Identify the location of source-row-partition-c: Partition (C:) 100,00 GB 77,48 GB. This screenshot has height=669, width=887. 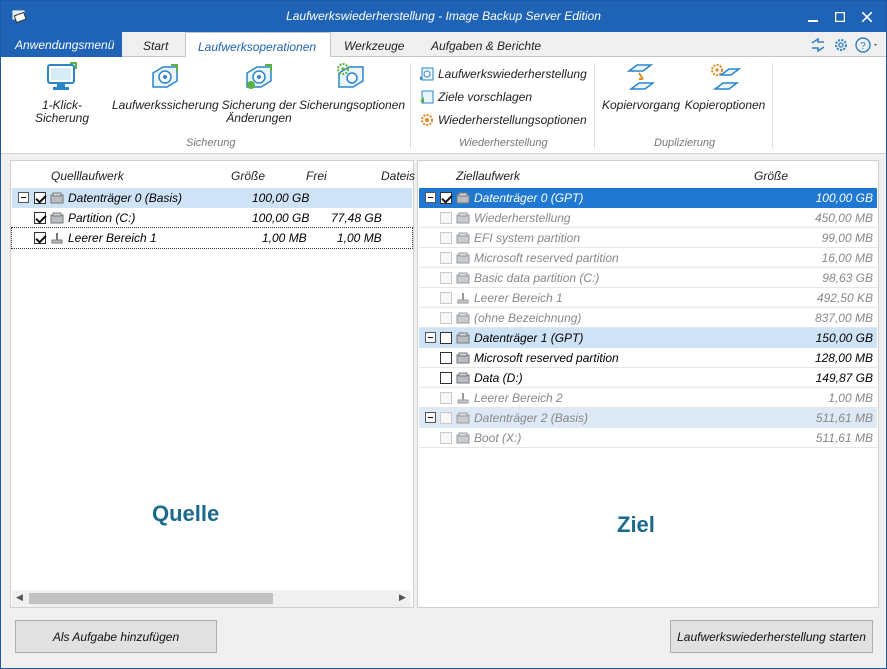
(212, 218).